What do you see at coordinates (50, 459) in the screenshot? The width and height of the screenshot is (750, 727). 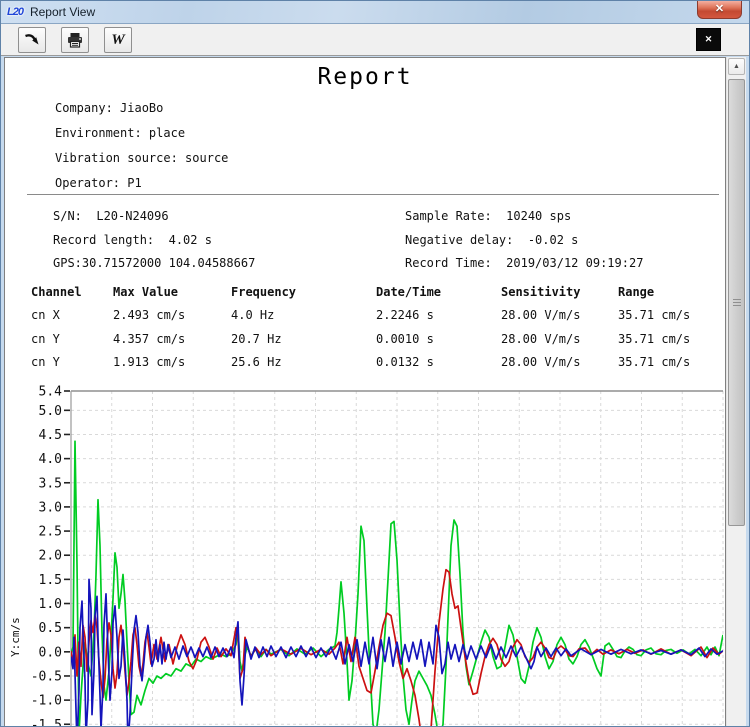 I see `y-tick-label: 4.0` at bounding box center [50, 459].